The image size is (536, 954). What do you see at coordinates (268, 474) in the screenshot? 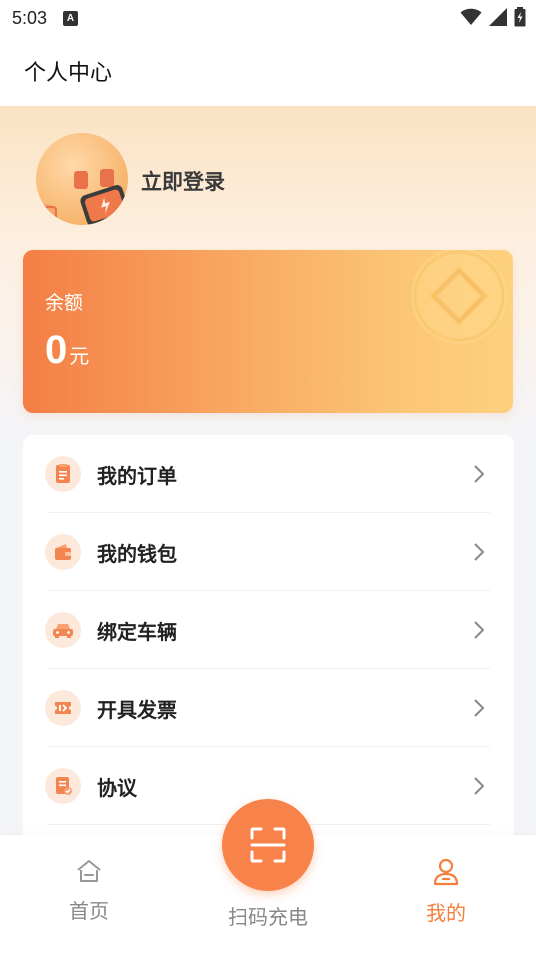
I see `menu-item-orders: 我的订单` at bounding box center [268, 474].